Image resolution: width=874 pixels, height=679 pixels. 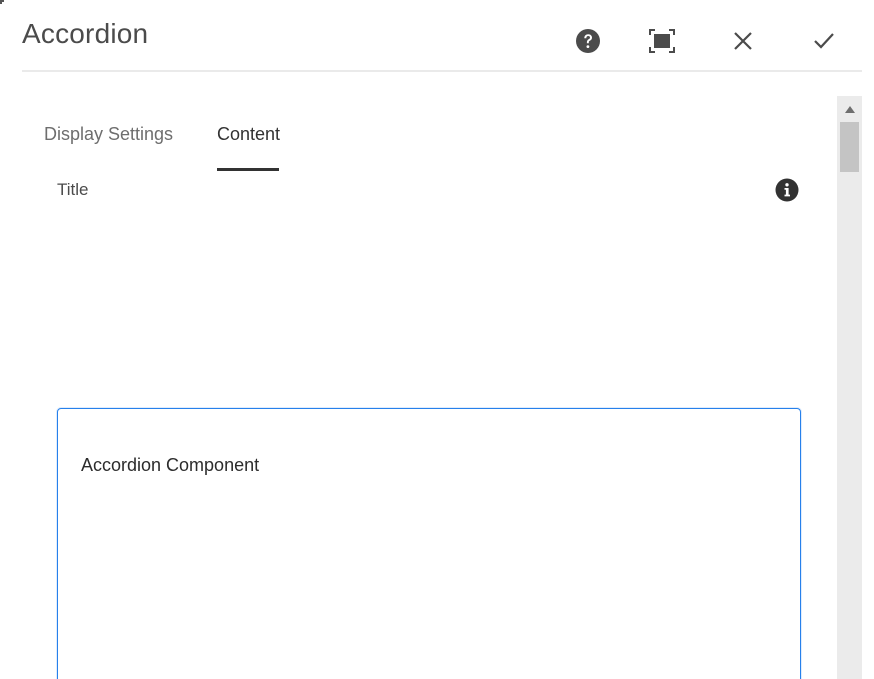 I want to click on close-icon, so click(x=743, y=41).